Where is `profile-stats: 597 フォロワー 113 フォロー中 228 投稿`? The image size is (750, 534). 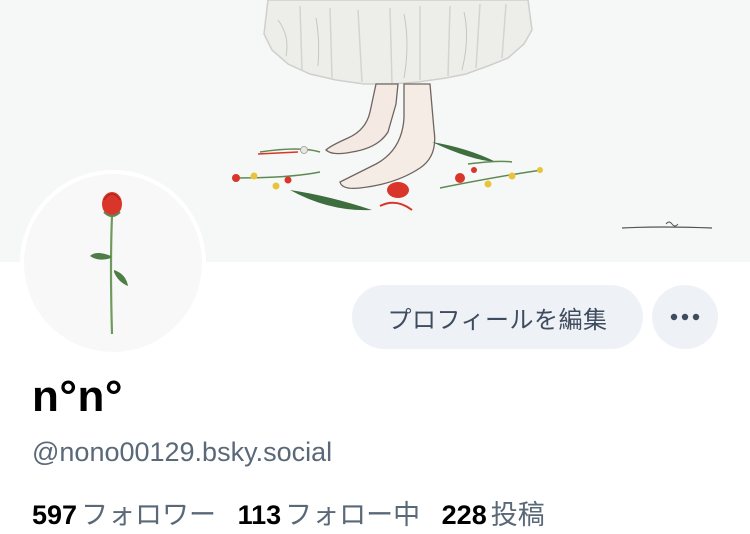
profile-stats: 597 フォロワー 113 フォロー中 228 投稿 is located at coordinates (295, 512).